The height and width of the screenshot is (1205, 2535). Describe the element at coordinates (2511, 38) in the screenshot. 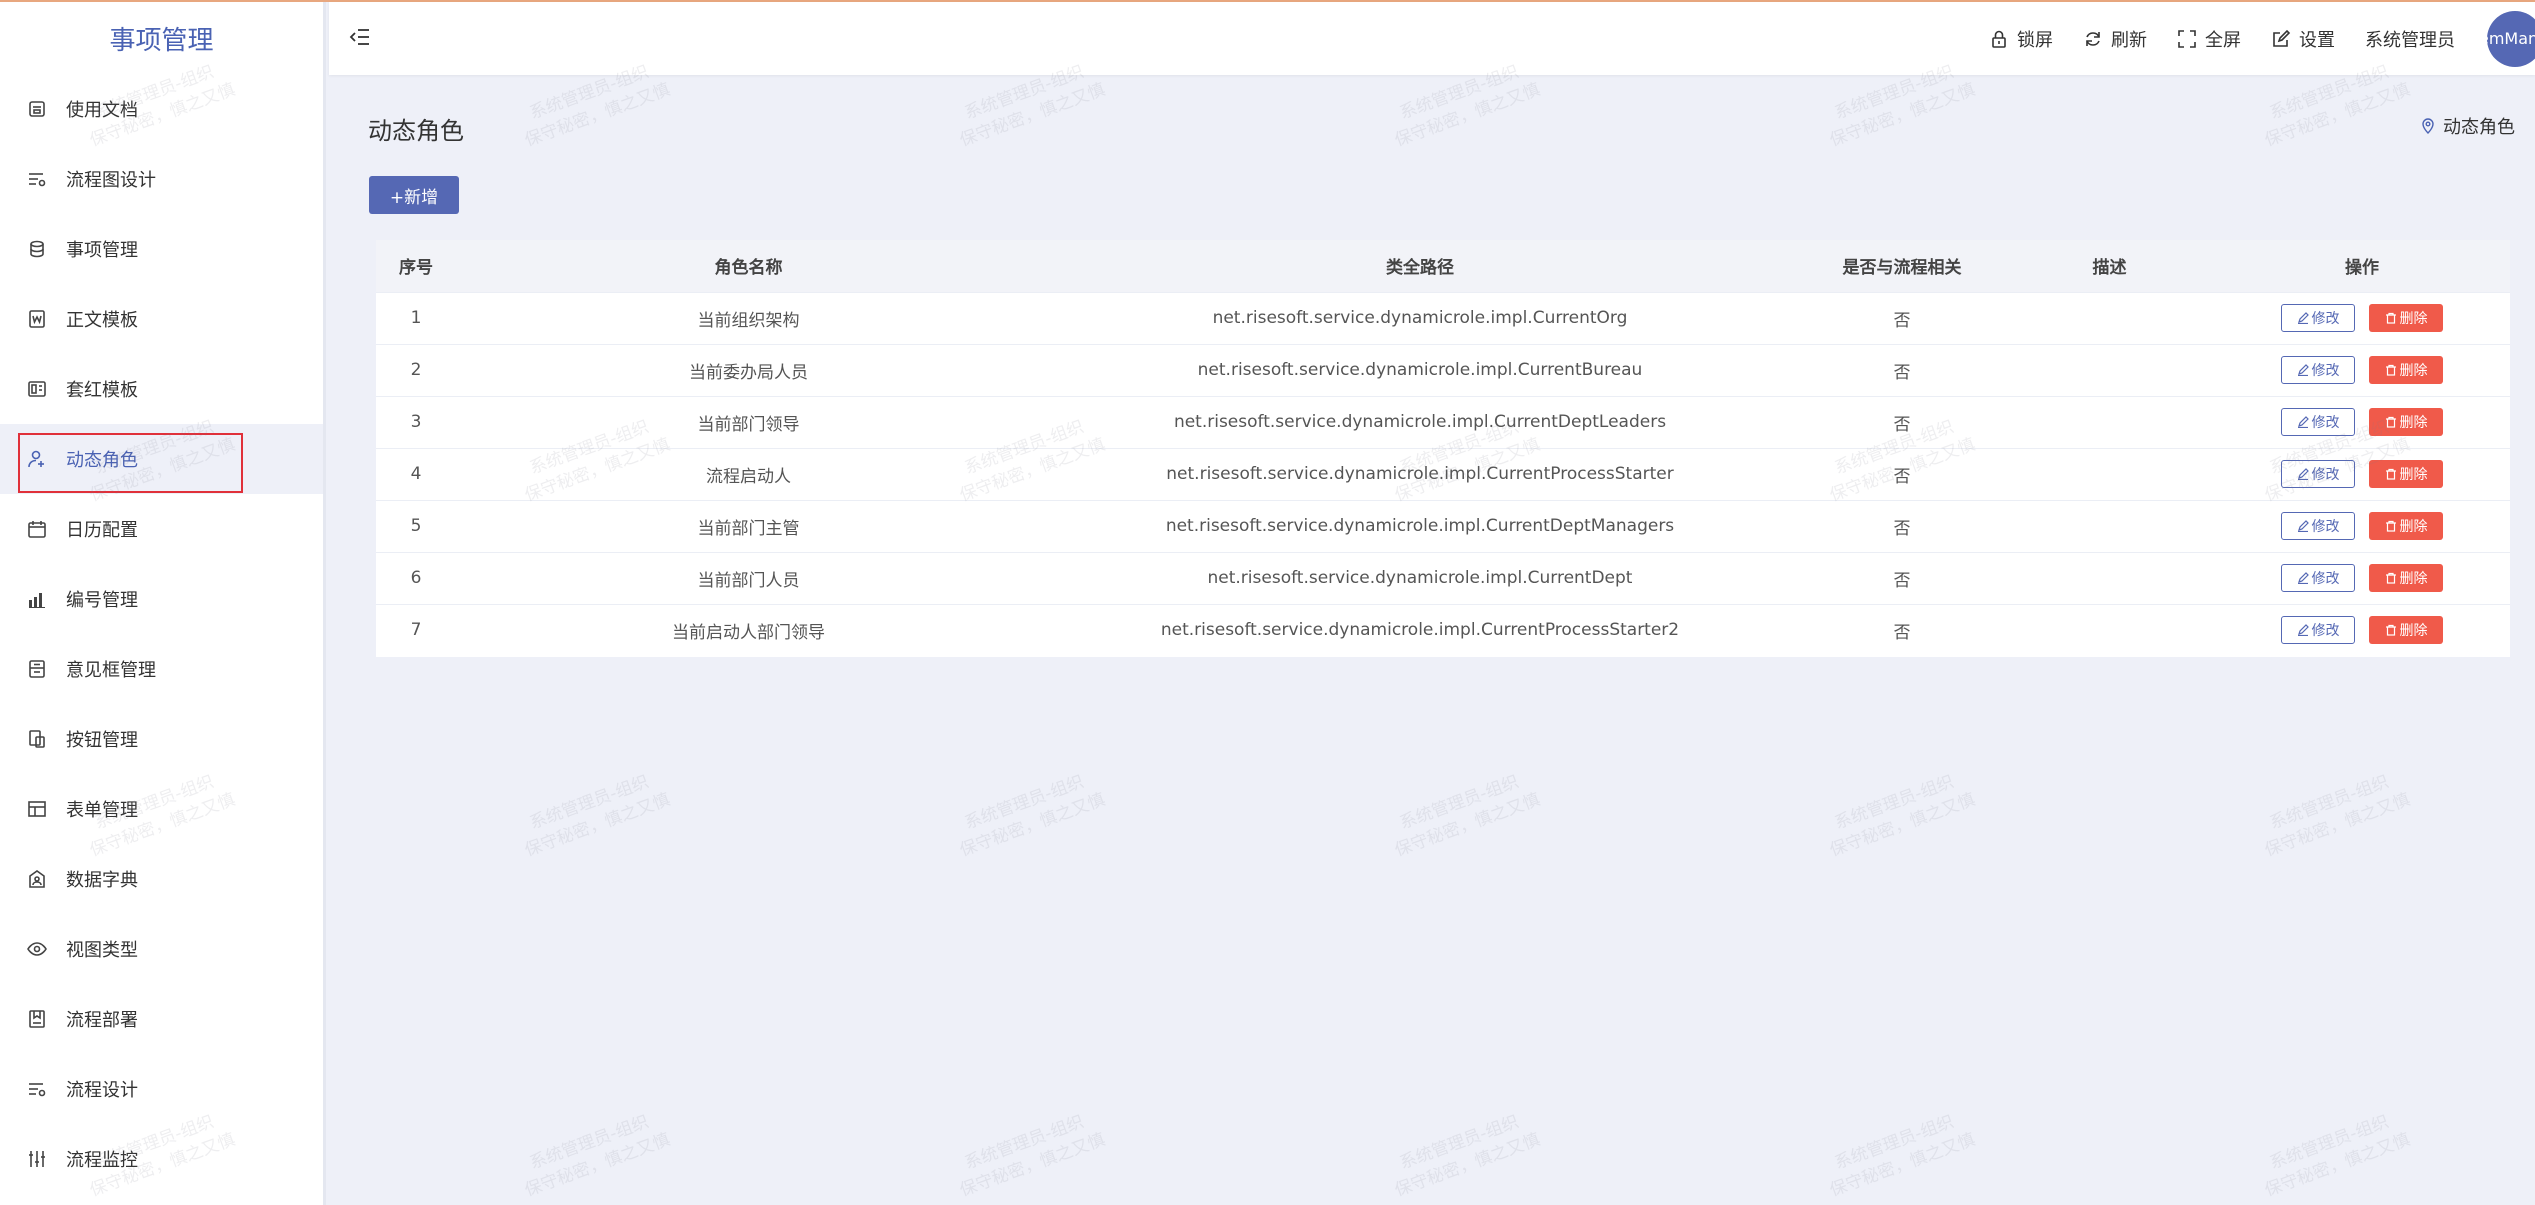

I see `avatar: emMan` at that location.